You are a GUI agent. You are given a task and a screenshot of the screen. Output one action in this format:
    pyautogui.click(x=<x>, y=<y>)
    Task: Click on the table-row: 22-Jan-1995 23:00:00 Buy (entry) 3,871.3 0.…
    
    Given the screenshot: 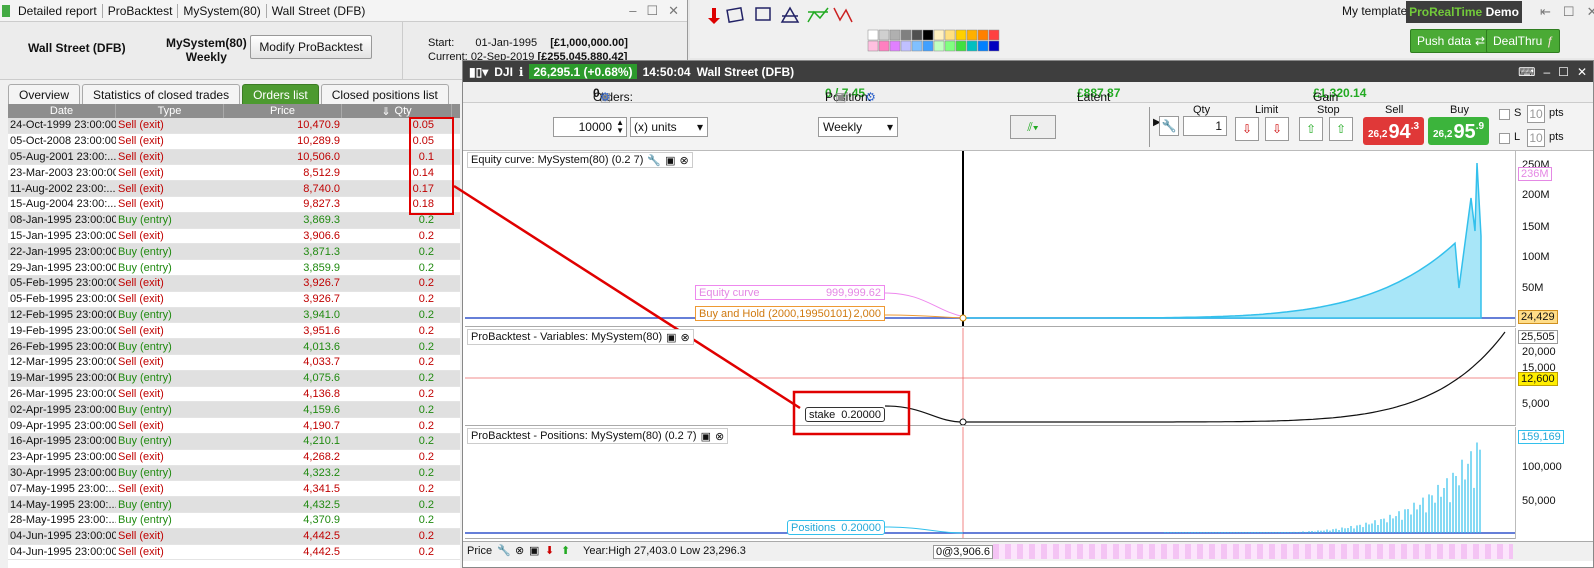 What is the action you would take?
    pyautogui.click(x=234, y=252)
    